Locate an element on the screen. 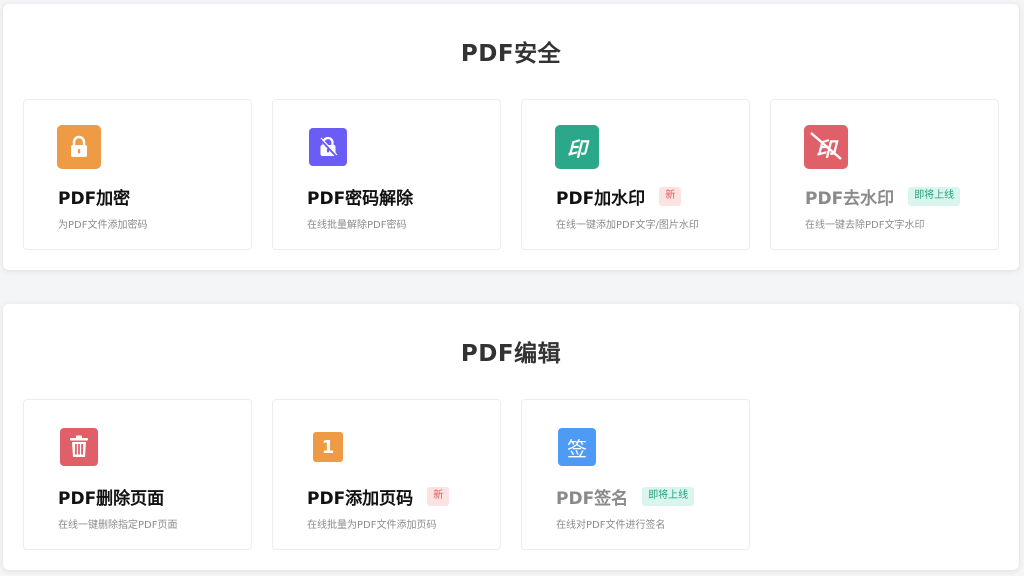 This screenshot has height=576, width=1024. card-title: PDF签名 is located at coordinates (592, 499).